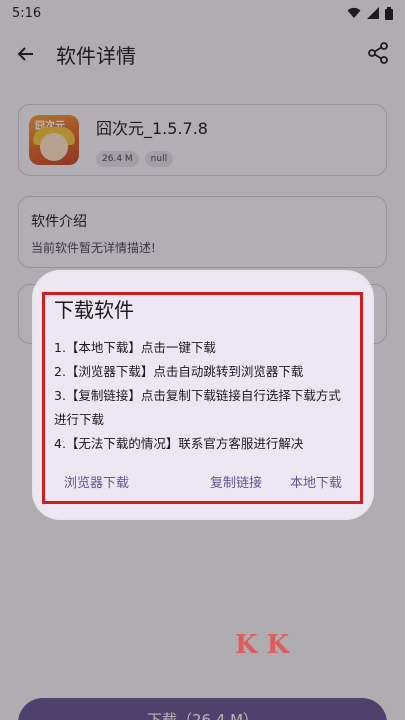 The width and height of the screenshot is (405, 720). Describe the element at coordinates (179, 371) in the screenshot. I see `instruction-line: 2.【浏览器下载】点击自动跳转到浏览器下载` at that location.